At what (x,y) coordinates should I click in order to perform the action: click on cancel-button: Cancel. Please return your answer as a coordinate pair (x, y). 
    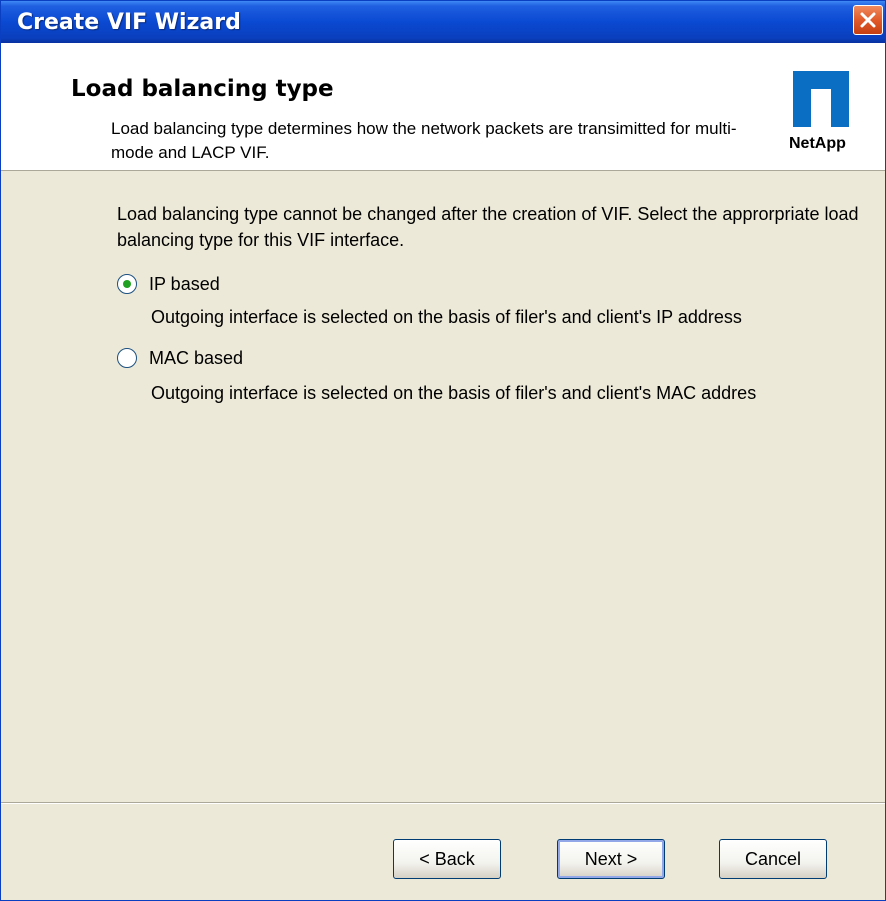
    Looking at the image, I should click on (773, 859).